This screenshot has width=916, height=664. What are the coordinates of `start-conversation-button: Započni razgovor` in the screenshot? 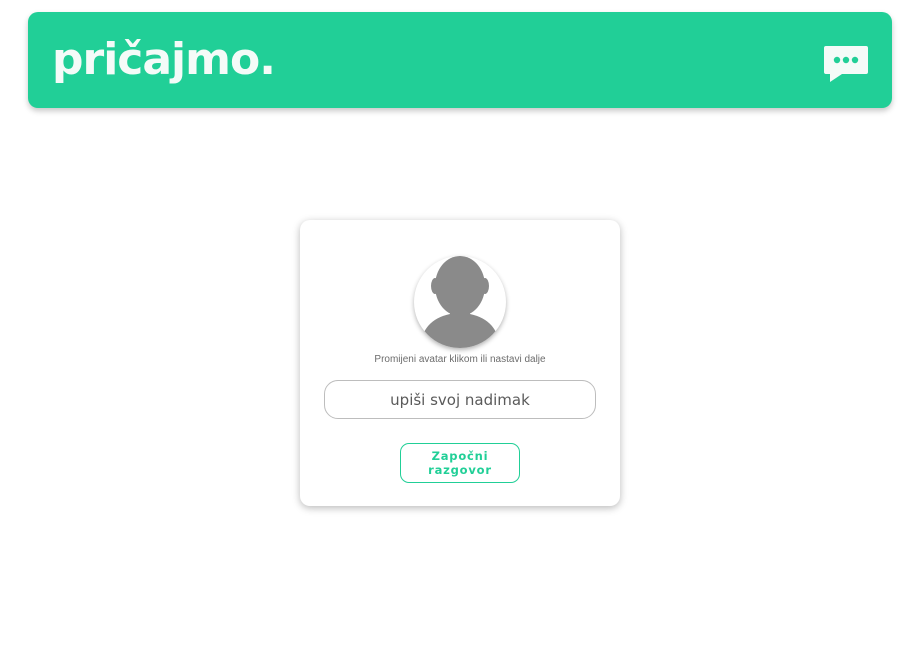 It's located at (460, 463).